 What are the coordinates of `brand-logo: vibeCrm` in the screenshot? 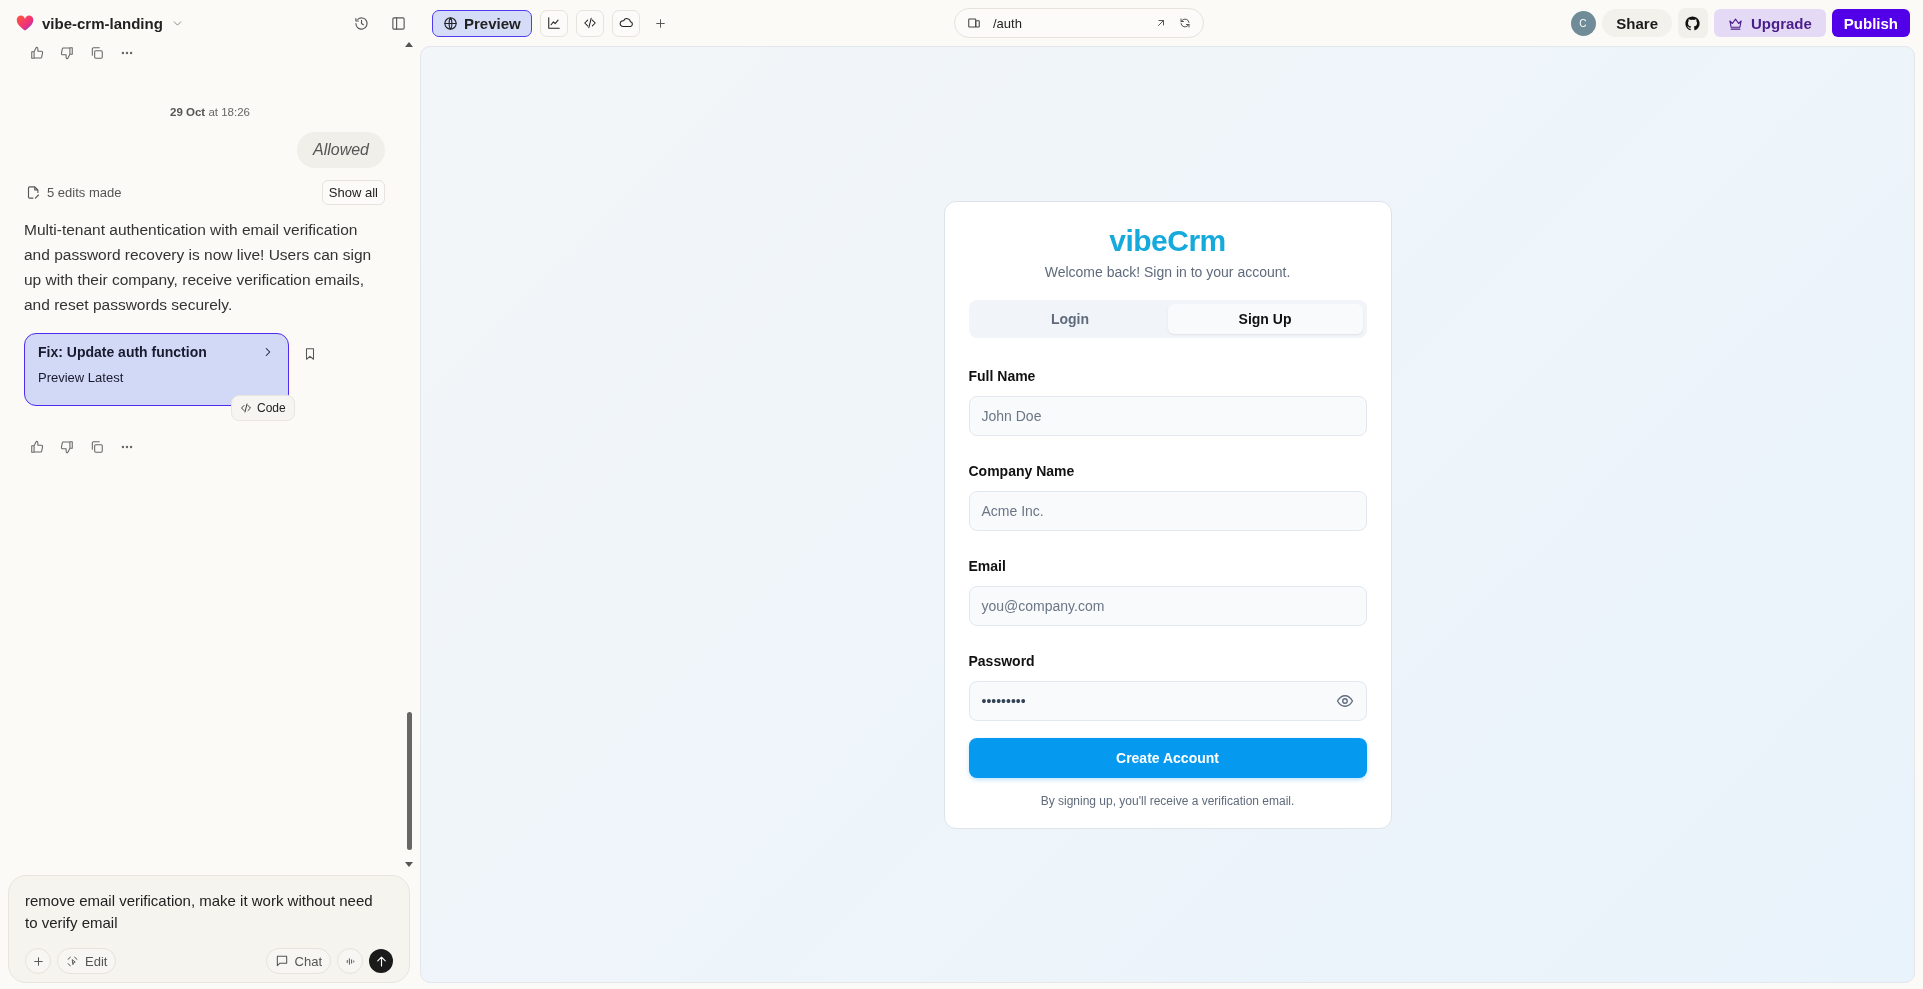 It's located at (1167, 240).